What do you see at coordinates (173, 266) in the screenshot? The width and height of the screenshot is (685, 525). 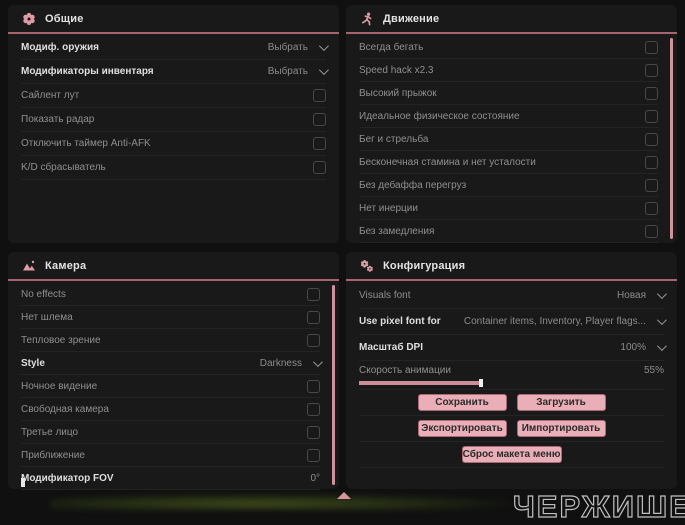 I see `panel-camera-header: Камера` at bounding box center [173, 266].